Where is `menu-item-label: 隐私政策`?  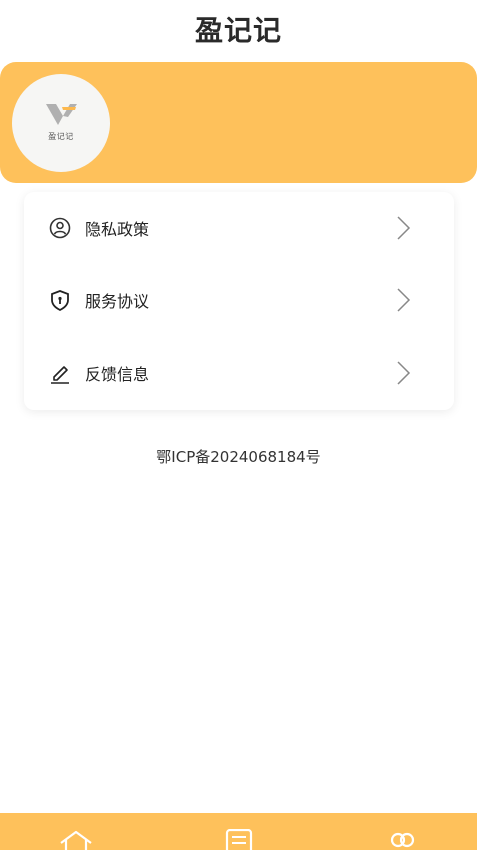
menu-item-label: 隐私政策 is located at coordinates (117, 229).